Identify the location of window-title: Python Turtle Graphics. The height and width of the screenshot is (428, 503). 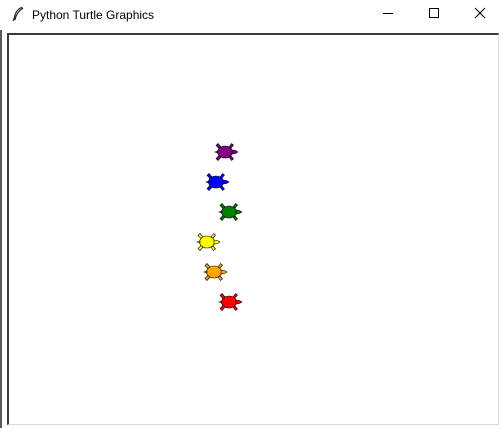
(93, 15).